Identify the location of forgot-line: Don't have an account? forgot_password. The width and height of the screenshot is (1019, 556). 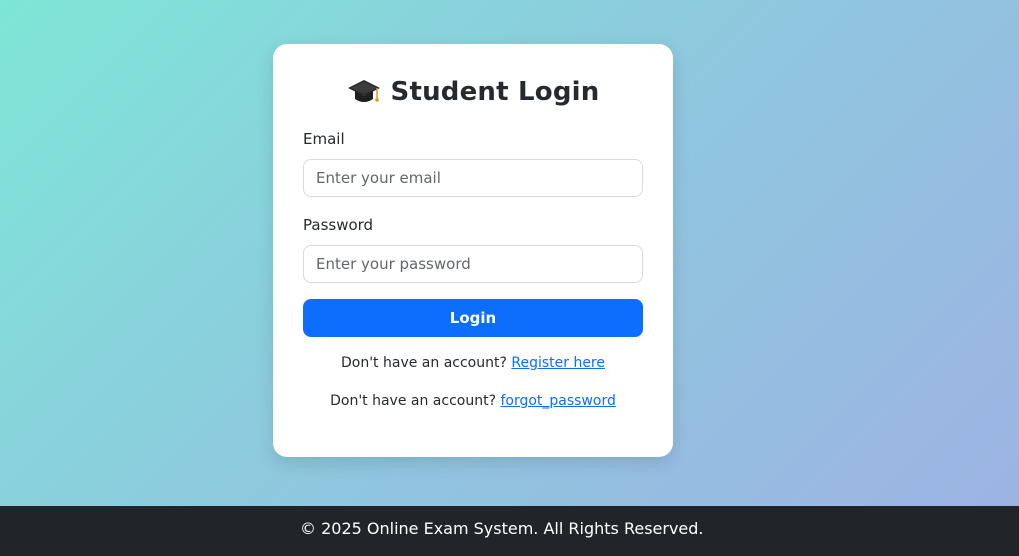
(473, 401).